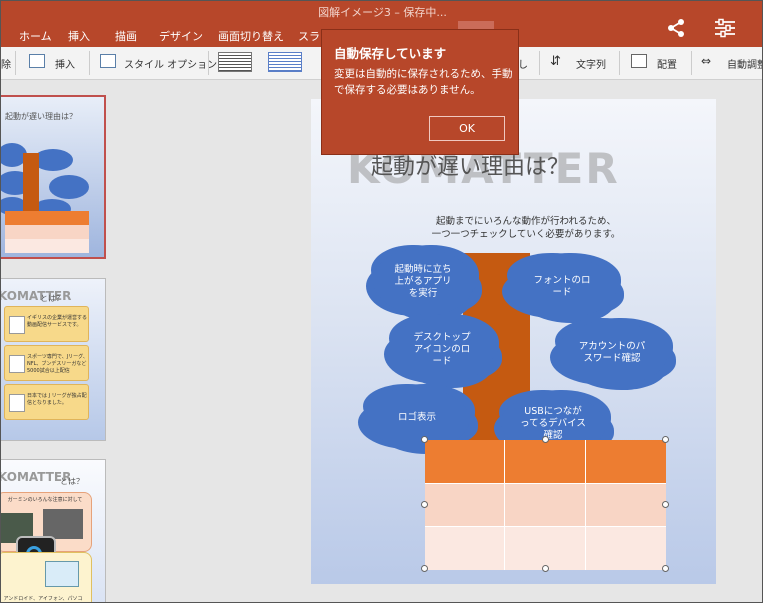 The image size is (763, 603). I want to click on thumbnail-table-header, so click(47, 218).